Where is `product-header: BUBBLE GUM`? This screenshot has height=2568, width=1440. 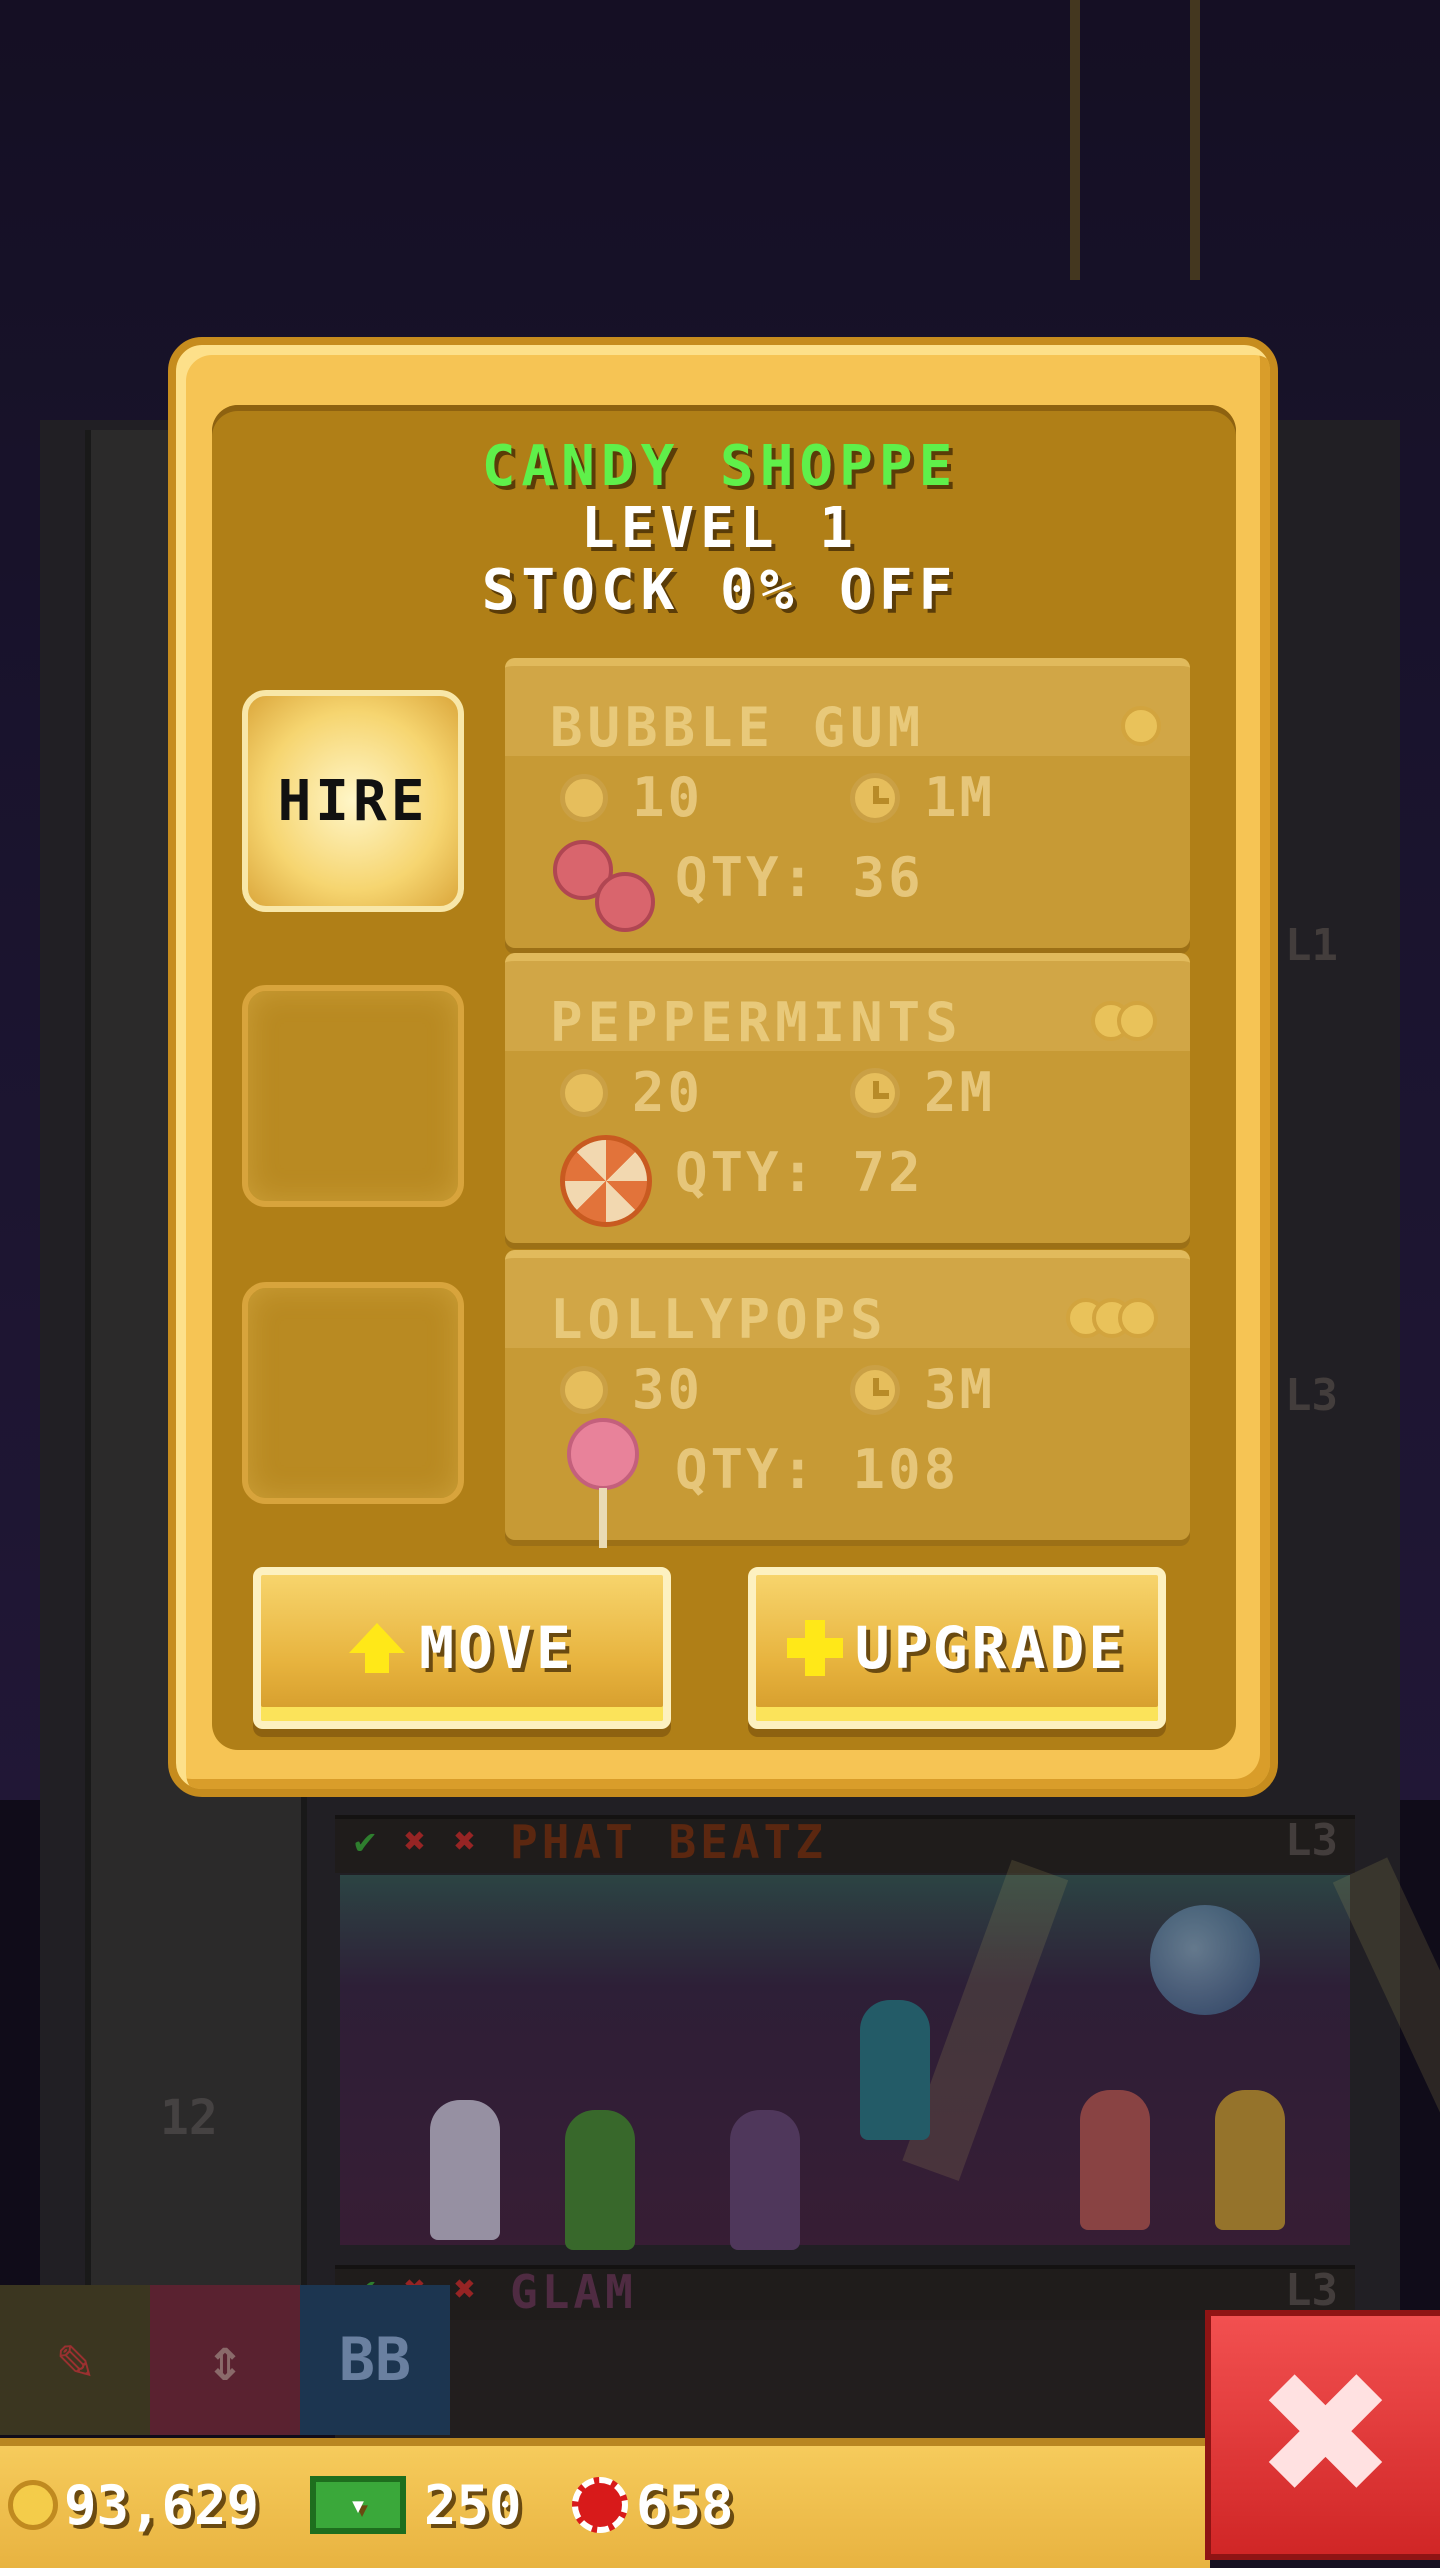 product-header: BUBBLE GUM is located at coordinates (847, 708).